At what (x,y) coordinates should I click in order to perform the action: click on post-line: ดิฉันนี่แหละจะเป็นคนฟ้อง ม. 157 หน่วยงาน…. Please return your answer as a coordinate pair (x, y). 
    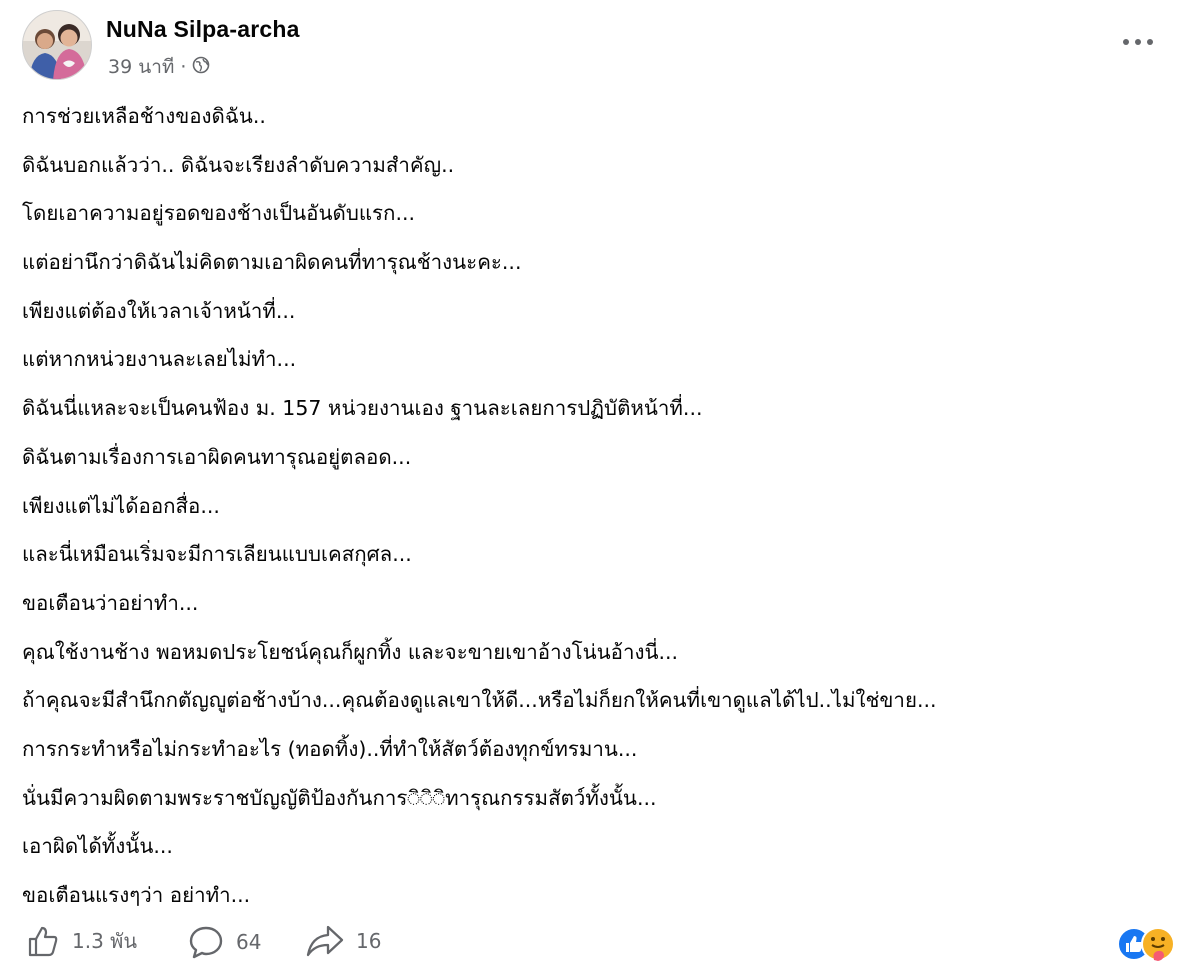
    Looking at the image, I should click on (362, 408).